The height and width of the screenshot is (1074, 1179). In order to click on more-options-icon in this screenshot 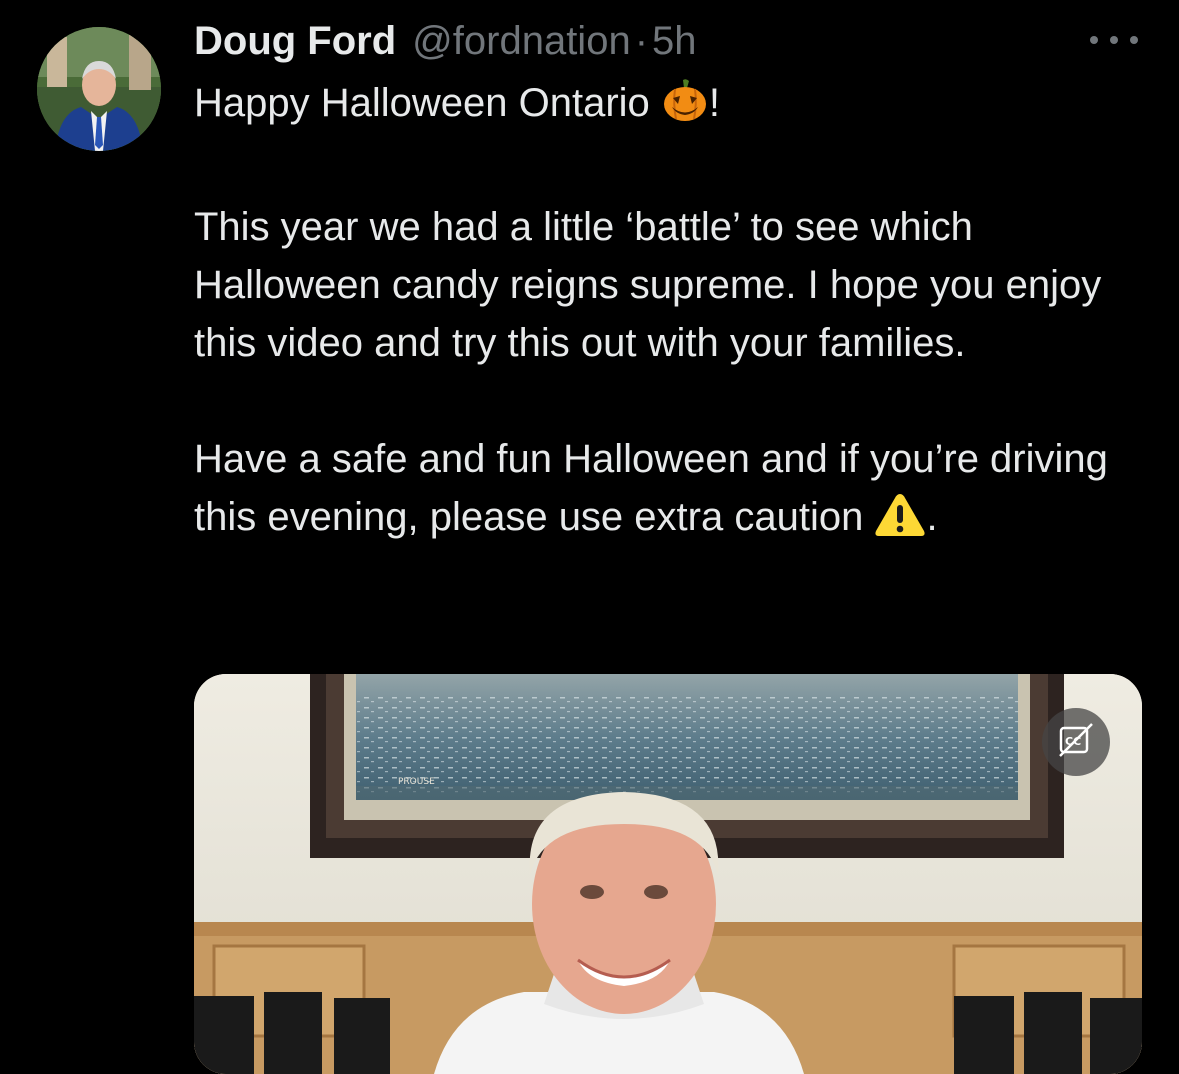, I will do `click(1114, 40)`.